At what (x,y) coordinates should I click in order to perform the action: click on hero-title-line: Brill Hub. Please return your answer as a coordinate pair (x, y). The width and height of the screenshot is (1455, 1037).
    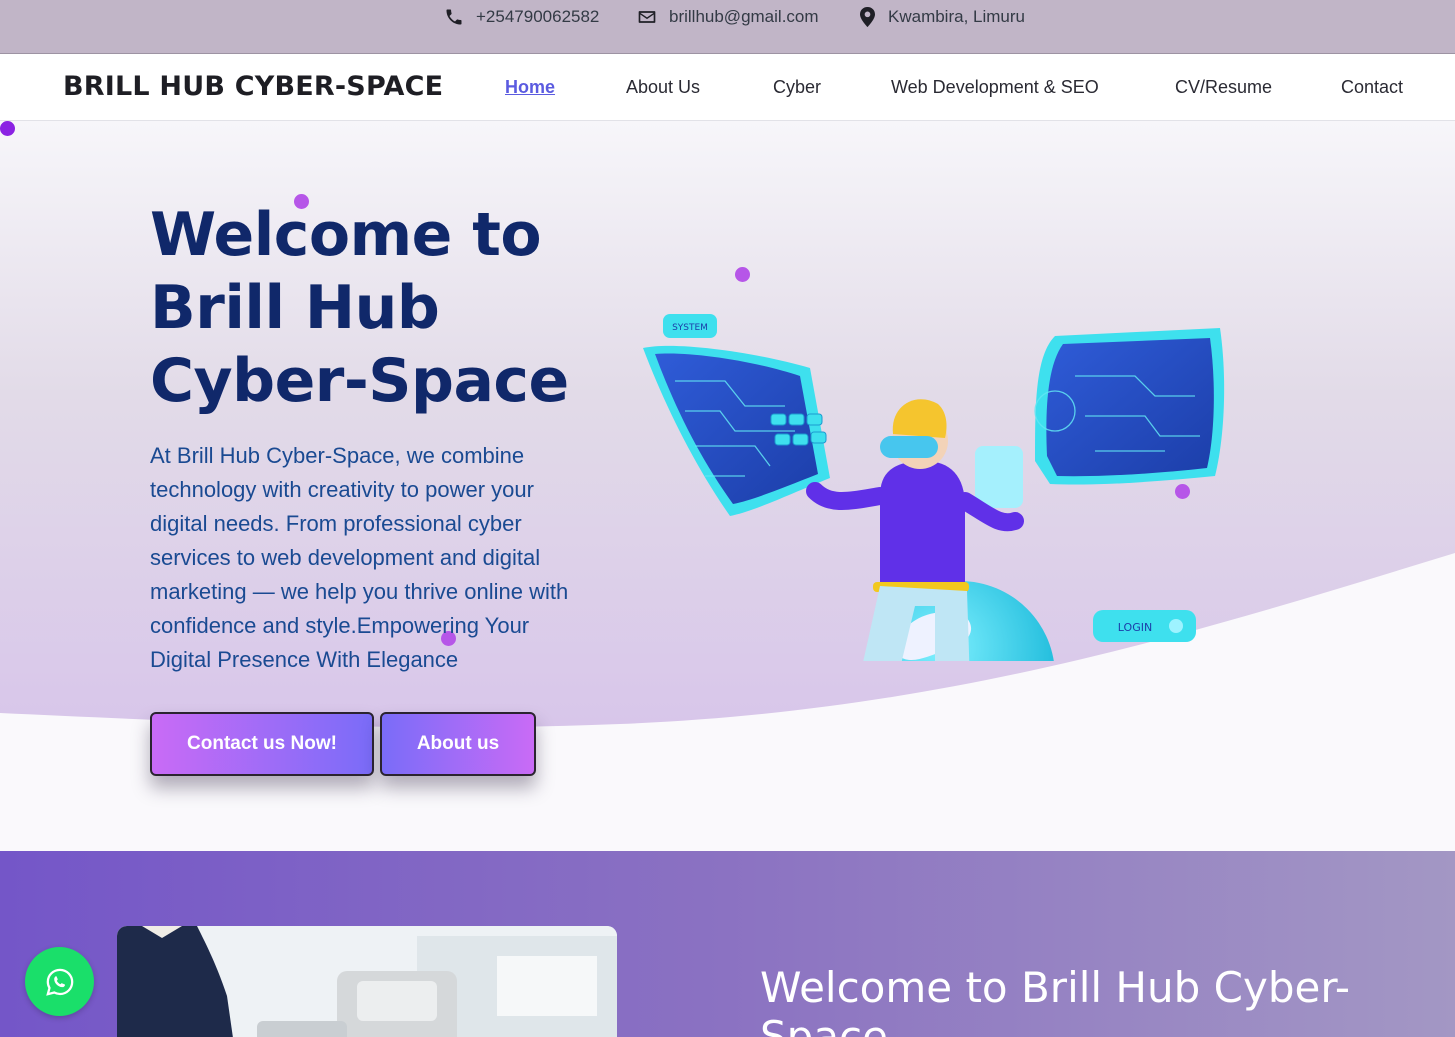
    Looking at the image, I should click on (295, 308).